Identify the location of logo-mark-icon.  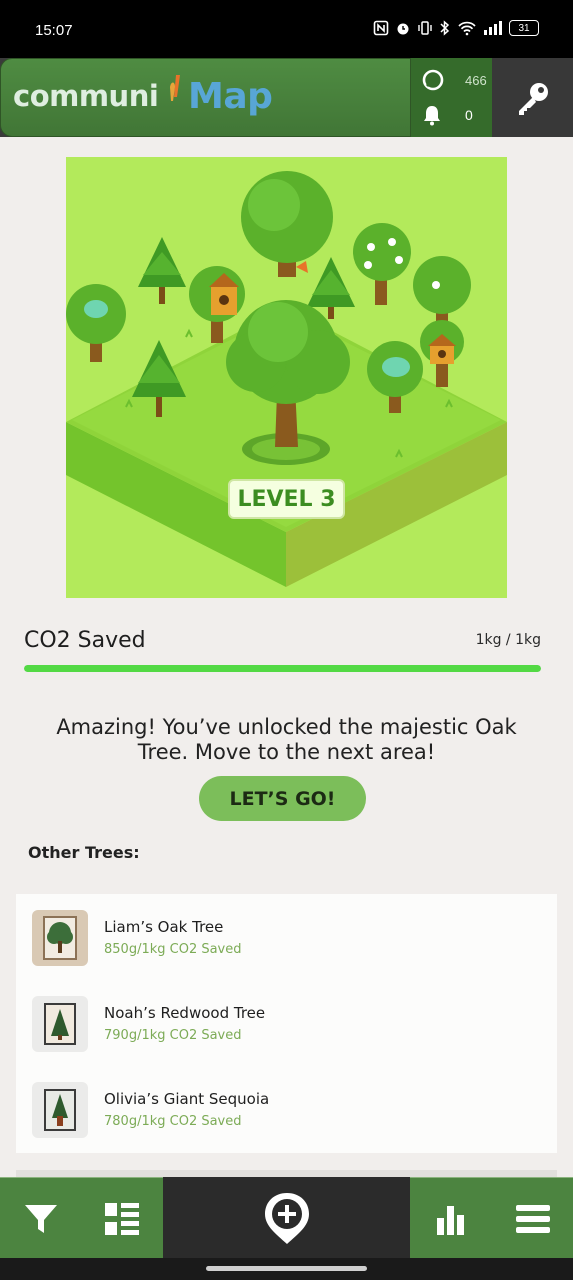
(175, 88).